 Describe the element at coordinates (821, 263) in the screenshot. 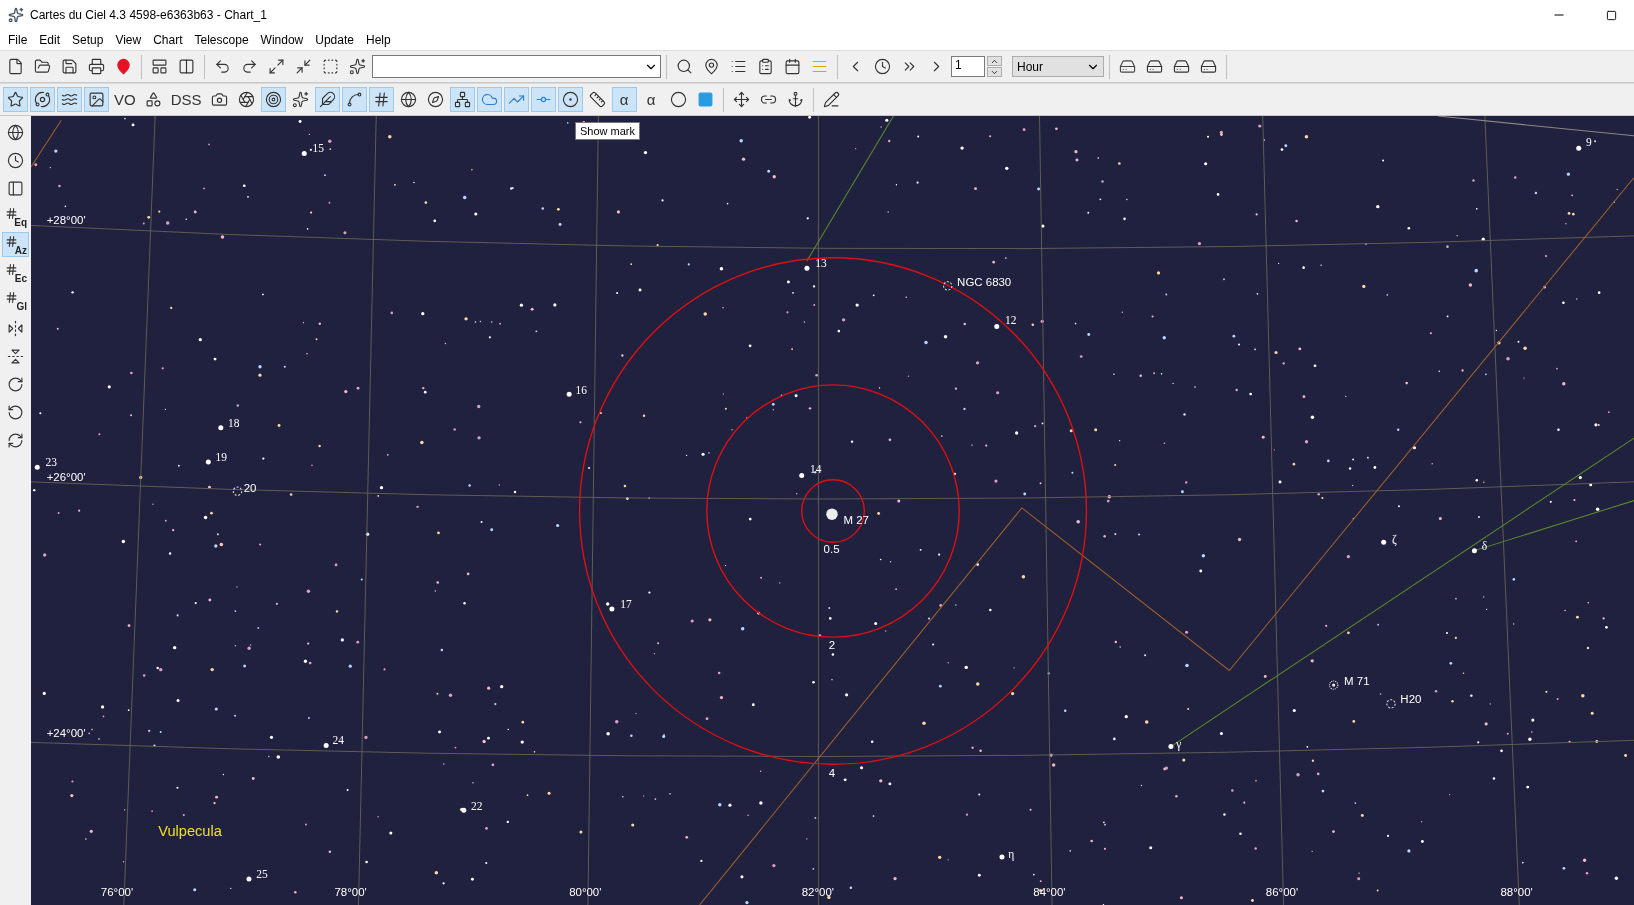

I see `object-label: 13` at that location.